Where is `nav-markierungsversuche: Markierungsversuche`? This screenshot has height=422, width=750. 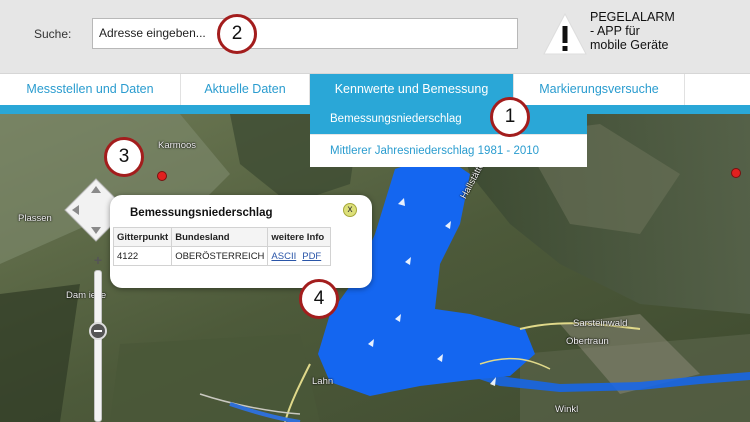
nav-markierungsversuche: Markierungsversuche is located at coordinates (599, 89).